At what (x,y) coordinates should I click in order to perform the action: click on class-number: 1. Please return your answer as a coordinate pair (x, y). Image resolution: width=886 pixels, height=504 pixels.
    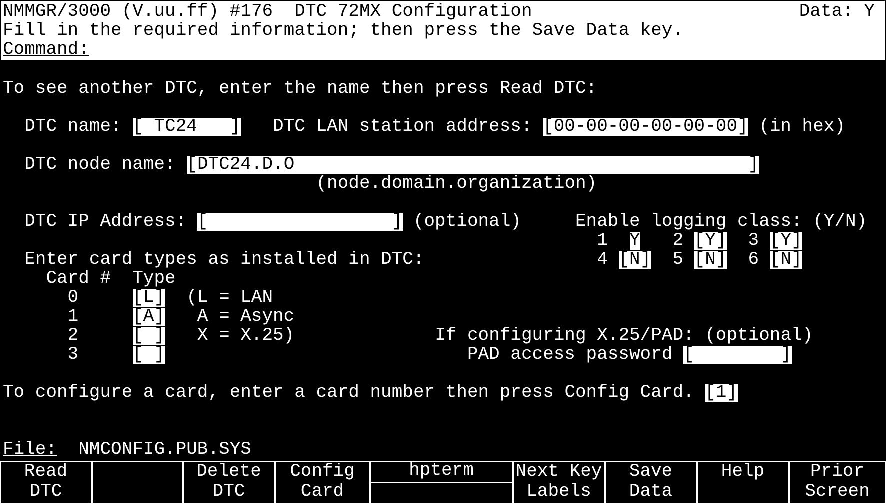
    Looking at the image, I should click on (602, 241).